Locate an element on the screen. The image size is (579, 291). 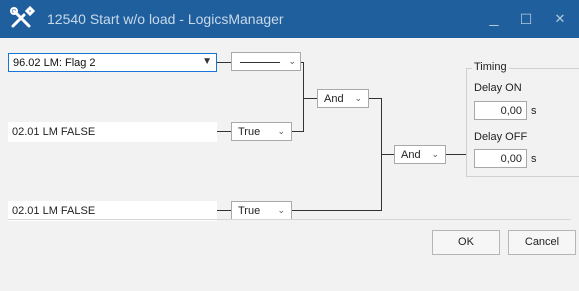
cancel-button: Cancel is located at coordinates (542, 242).